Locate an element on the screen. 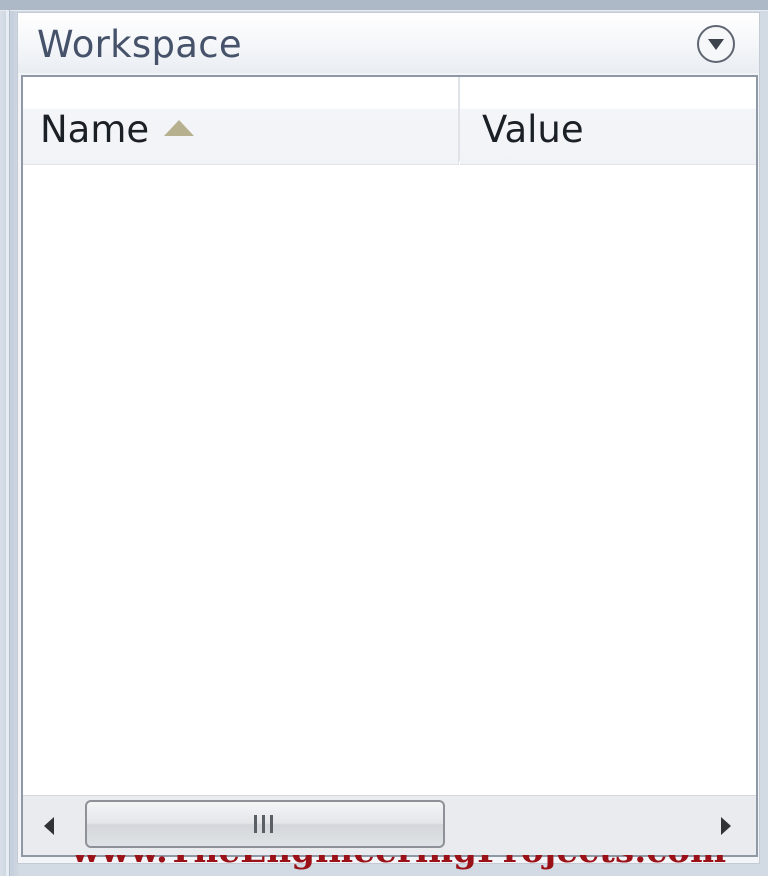 Image resolution: width=768 pixels, height=876 pixels. panel-title: Workspace is located at coordinates (139, 44).